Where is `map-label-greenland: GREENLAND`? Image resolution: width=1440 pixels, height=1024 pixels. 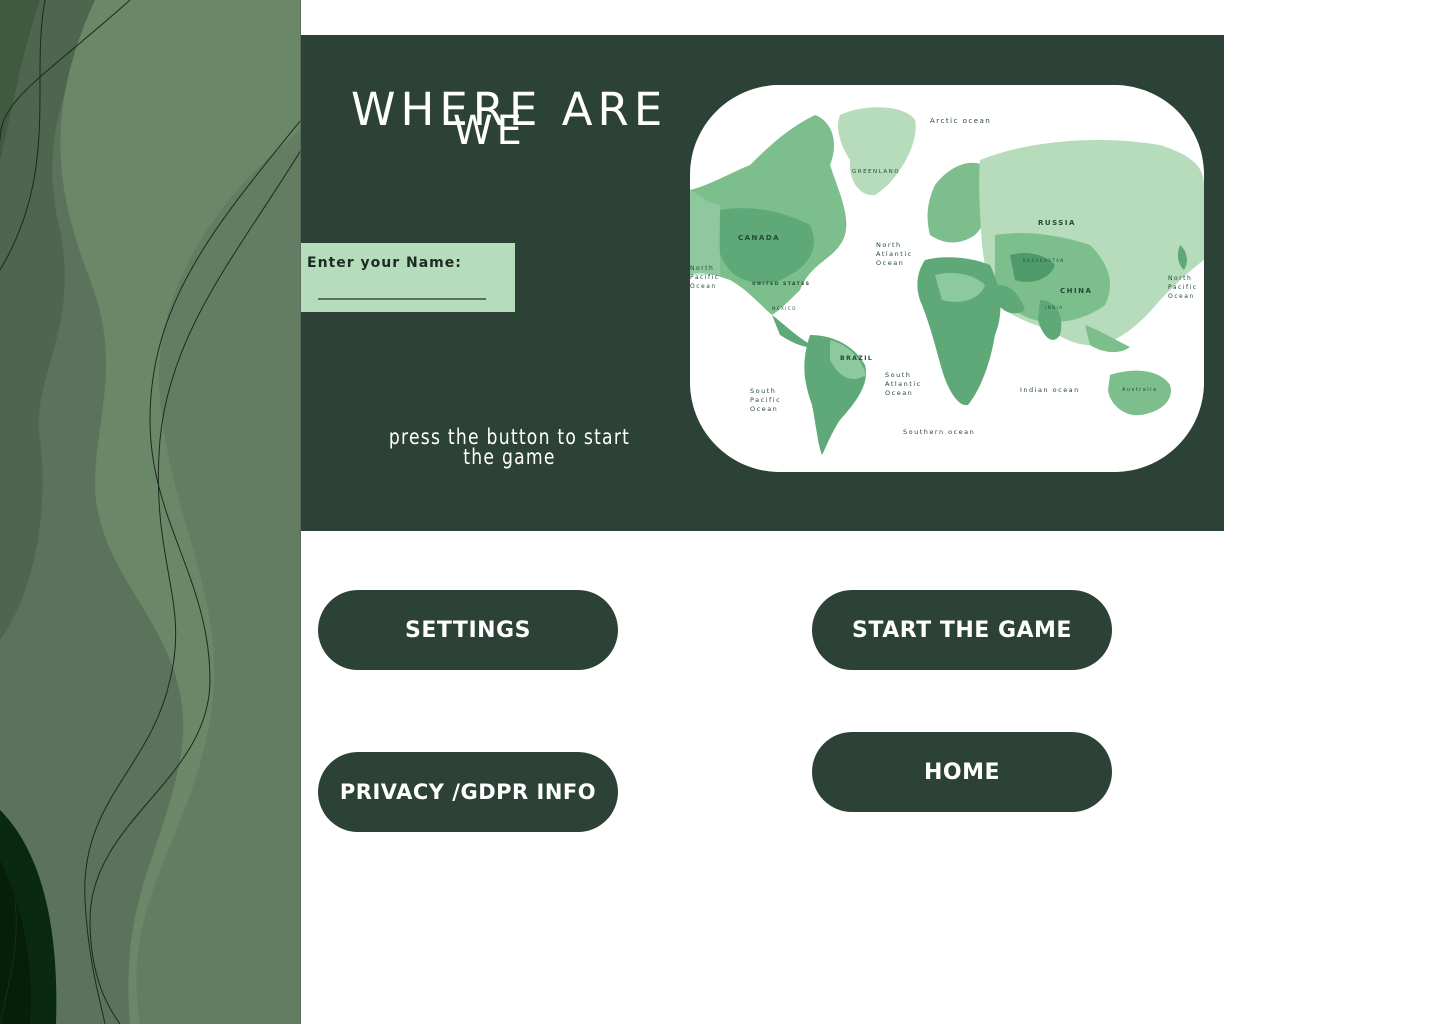 map-label-greenland: GREENLAND is located at coordinates (876, 172).